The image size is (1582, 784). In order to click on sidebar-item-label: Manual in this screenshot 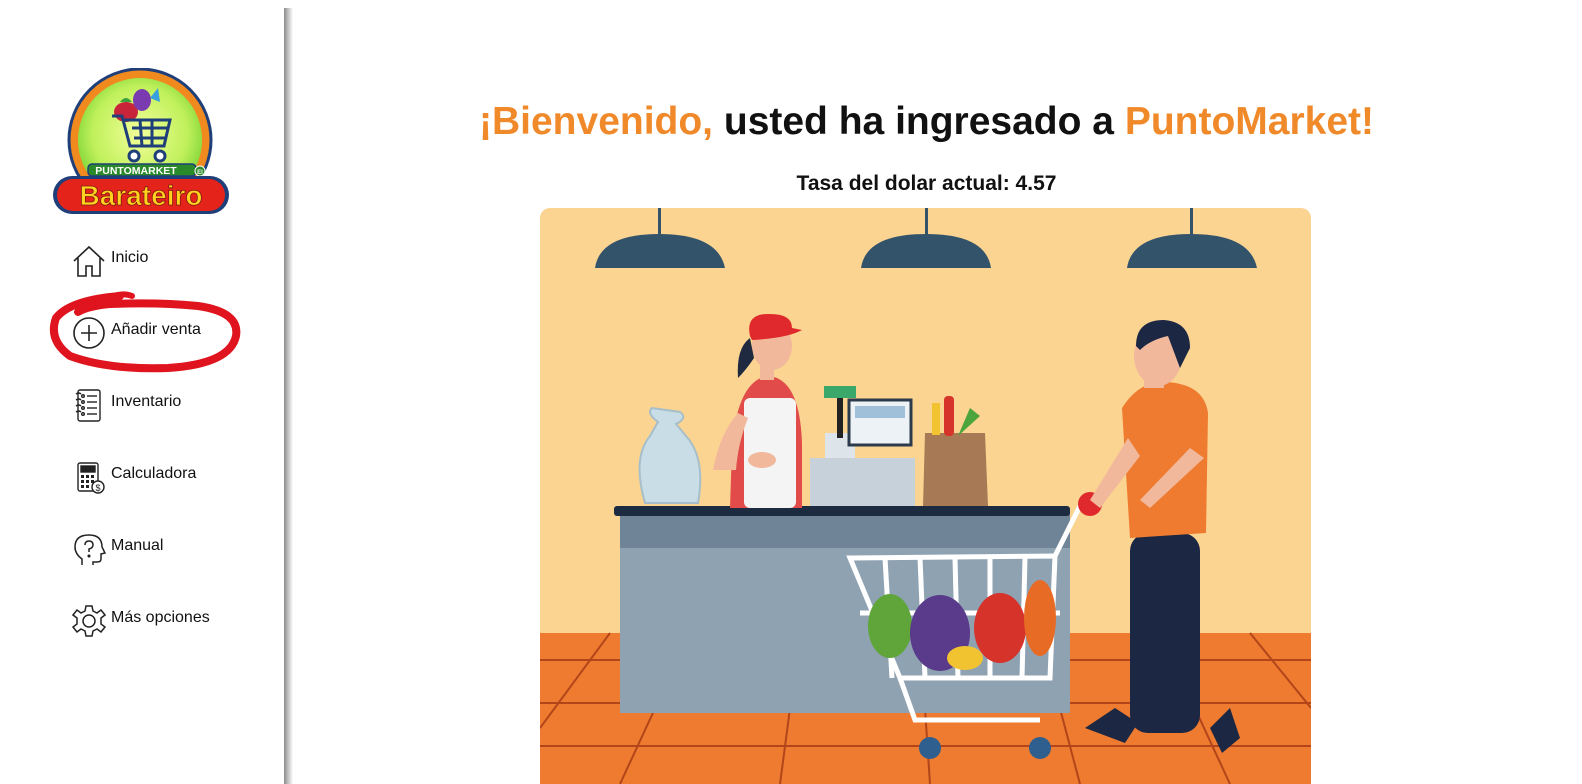, I will do `click(137, 545)`.